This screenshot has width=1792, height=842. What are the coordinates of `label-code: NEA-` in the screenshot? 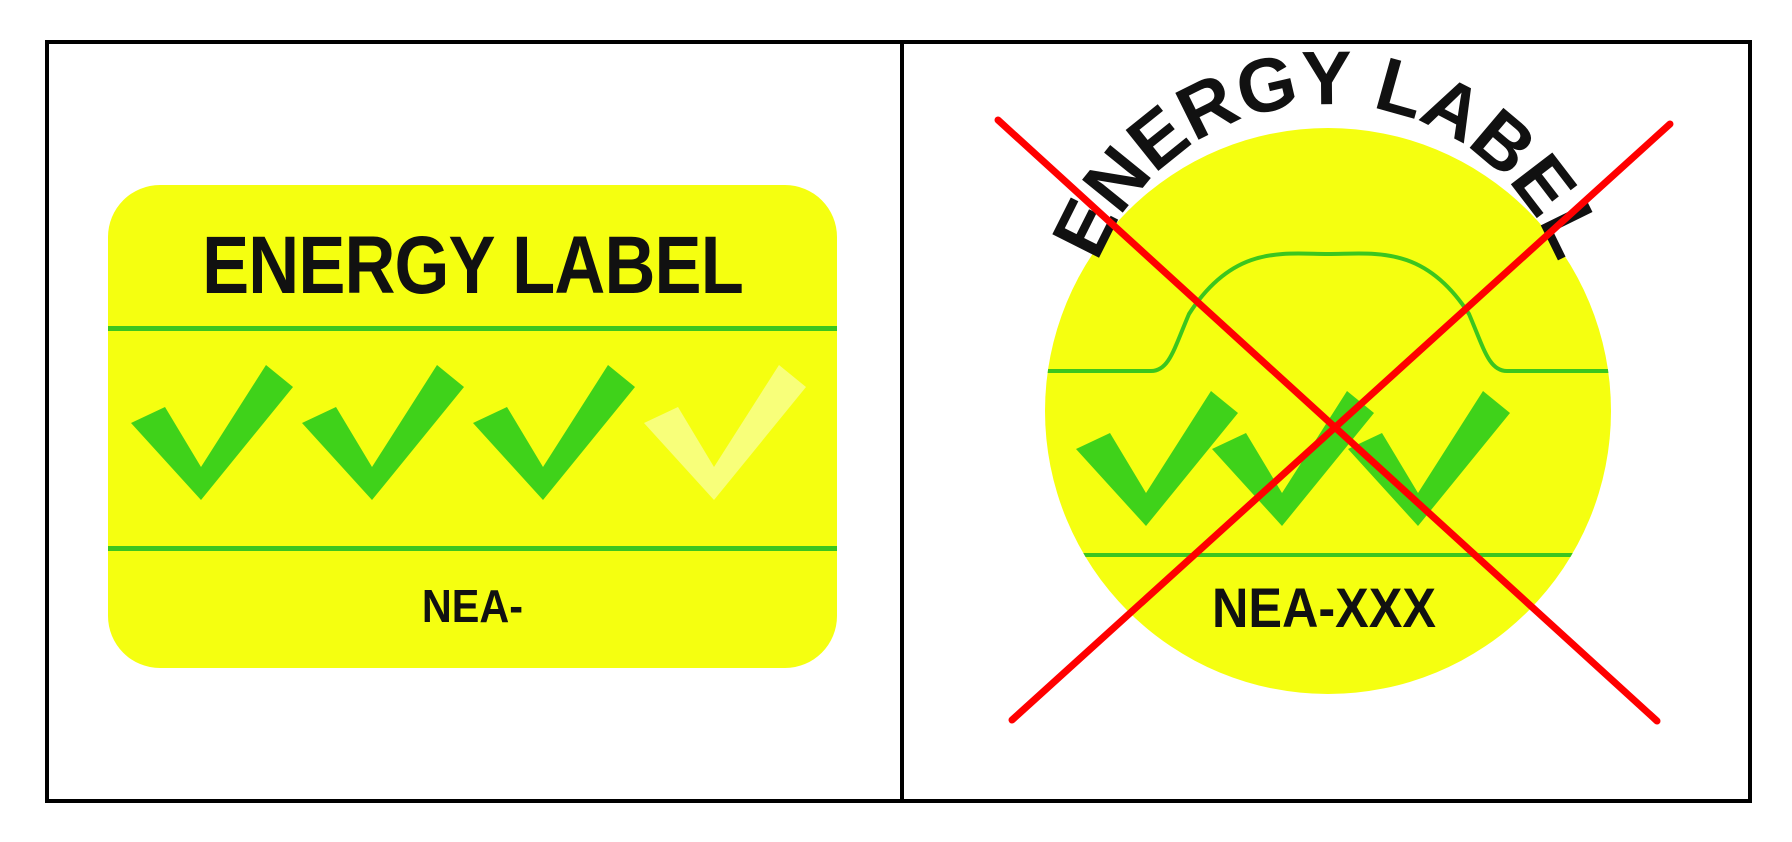 It's located at (472, 606).